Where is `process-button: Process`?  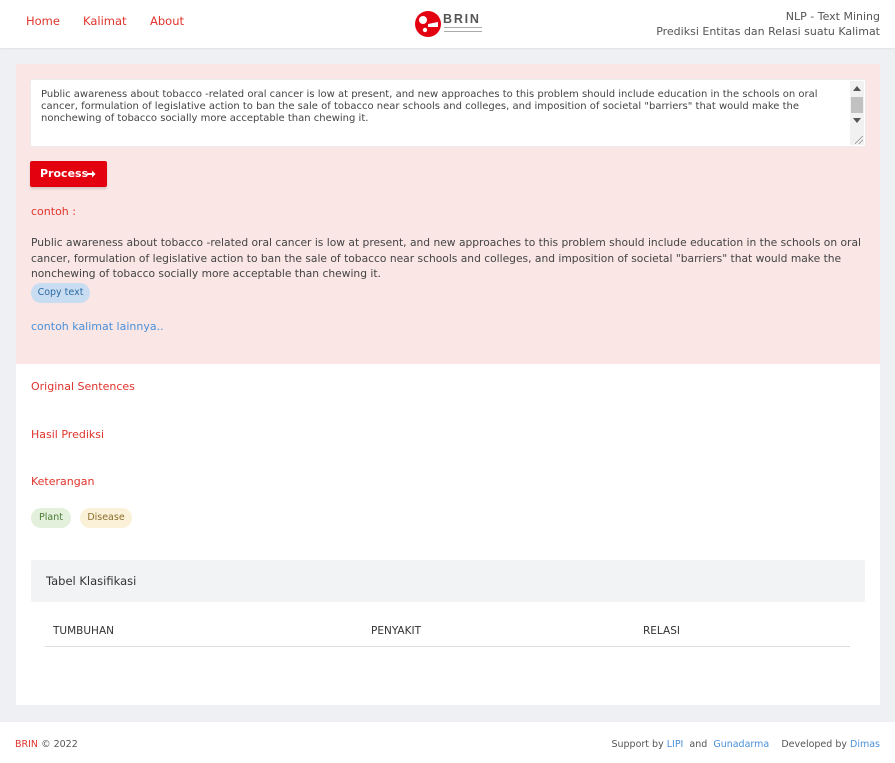
process-button: Process is located at coordinates (68, 174).